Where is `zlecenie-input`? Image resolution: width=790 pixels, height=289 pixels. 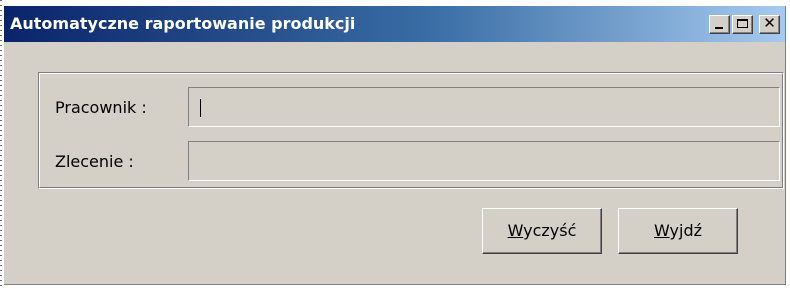
zlecenie-input is located at coordinates (484, 161).